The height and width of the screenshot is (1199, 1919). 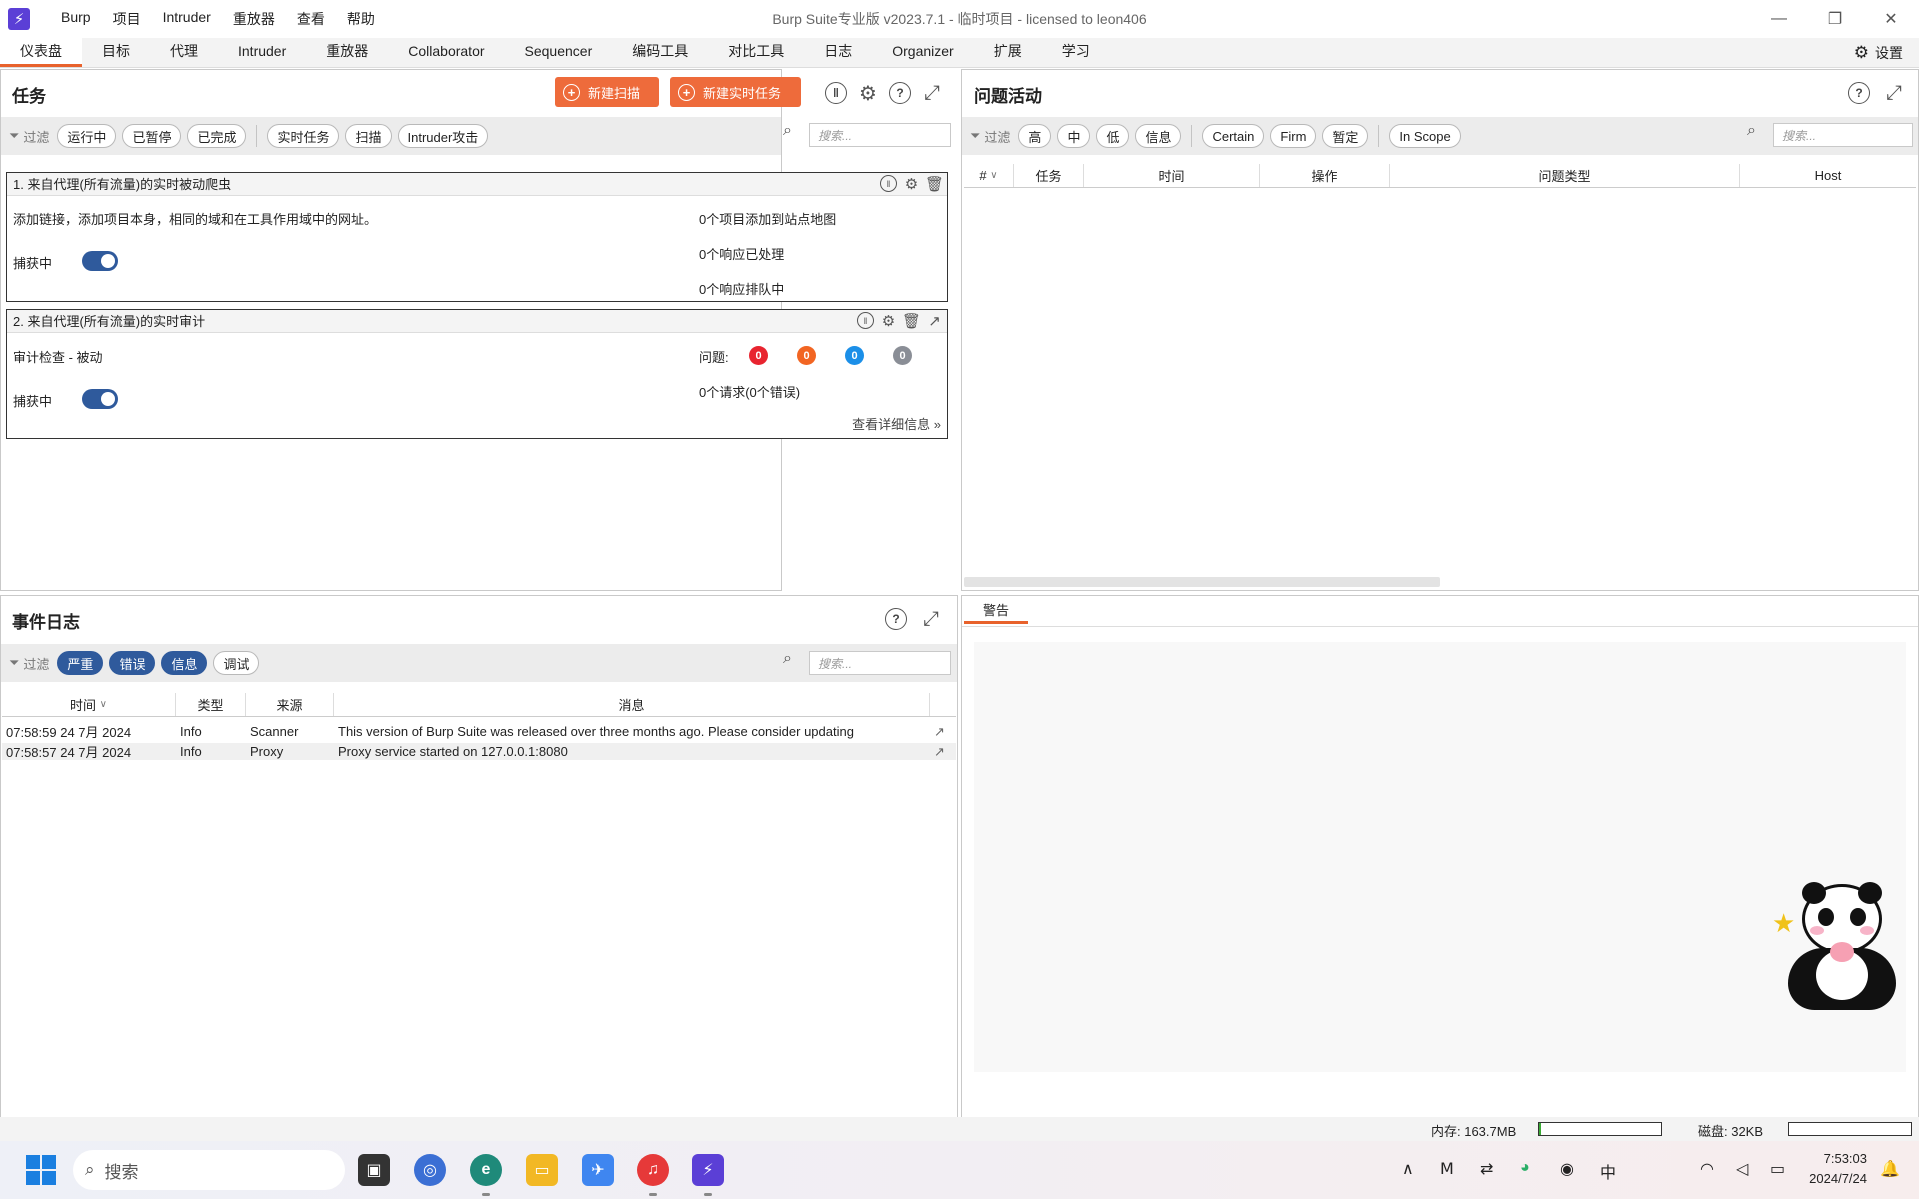 What do you see at coordinates (1325, 175) in the screenshot?
I see `column-header-action: 操作` at bounding box center [1325, 175].